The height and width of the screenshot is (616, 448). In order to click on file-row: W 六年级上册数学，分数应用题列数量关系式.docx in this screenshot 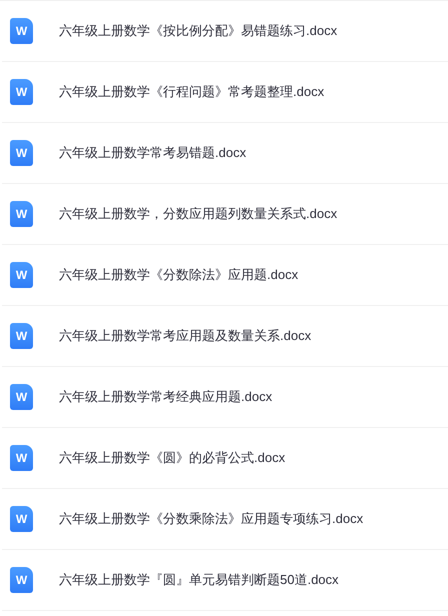, I will do `click(225, 214)`.